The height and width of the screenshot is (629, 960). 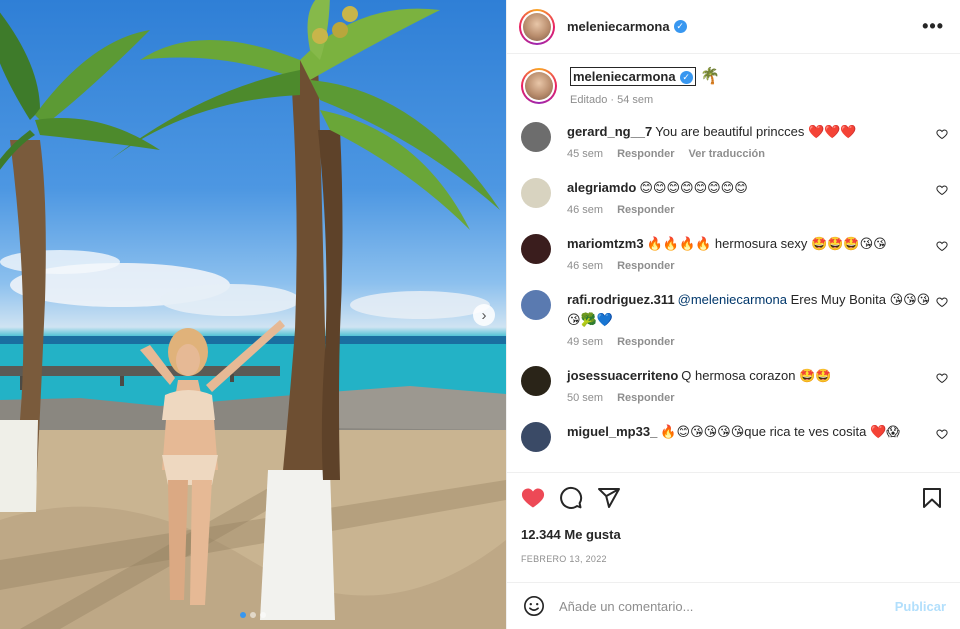 What do you see at coordinates (585, 342) in the screenshot?
I see `comment-time: 49 sem` at bounding box center [585, 342].